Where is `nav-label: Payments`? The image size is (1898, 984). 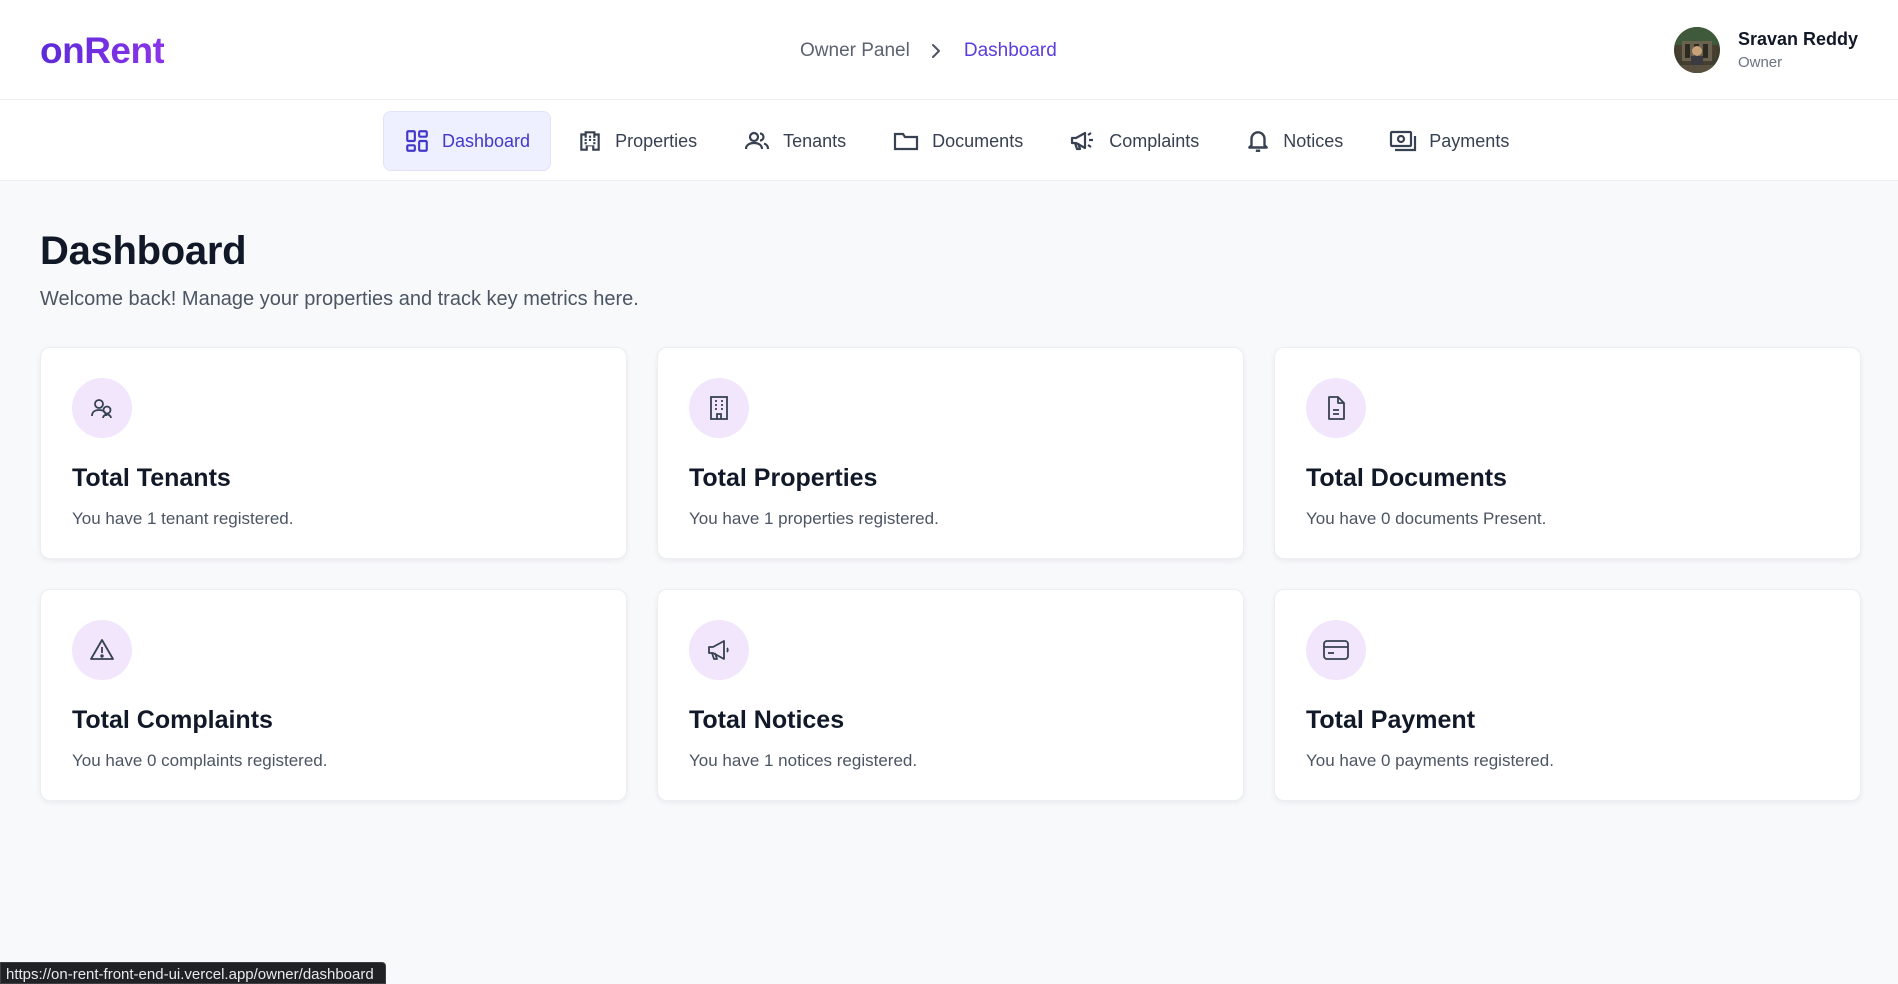
nav-label: Payments is located at coordinates (1469, 140).